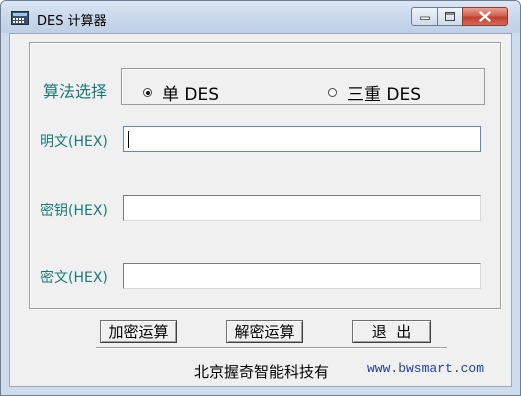  What do you see at coordinates (262, 372) in the screenshot?
I see `company-name: 北京握奇智能科技有` at bounding box center [262, 372].